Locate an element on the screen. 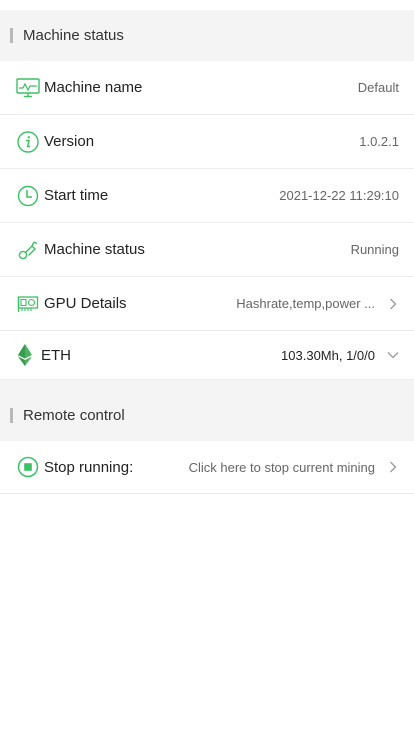 The image size is (414, 736). eth-label: ETH is located at coordinates (56, 355).